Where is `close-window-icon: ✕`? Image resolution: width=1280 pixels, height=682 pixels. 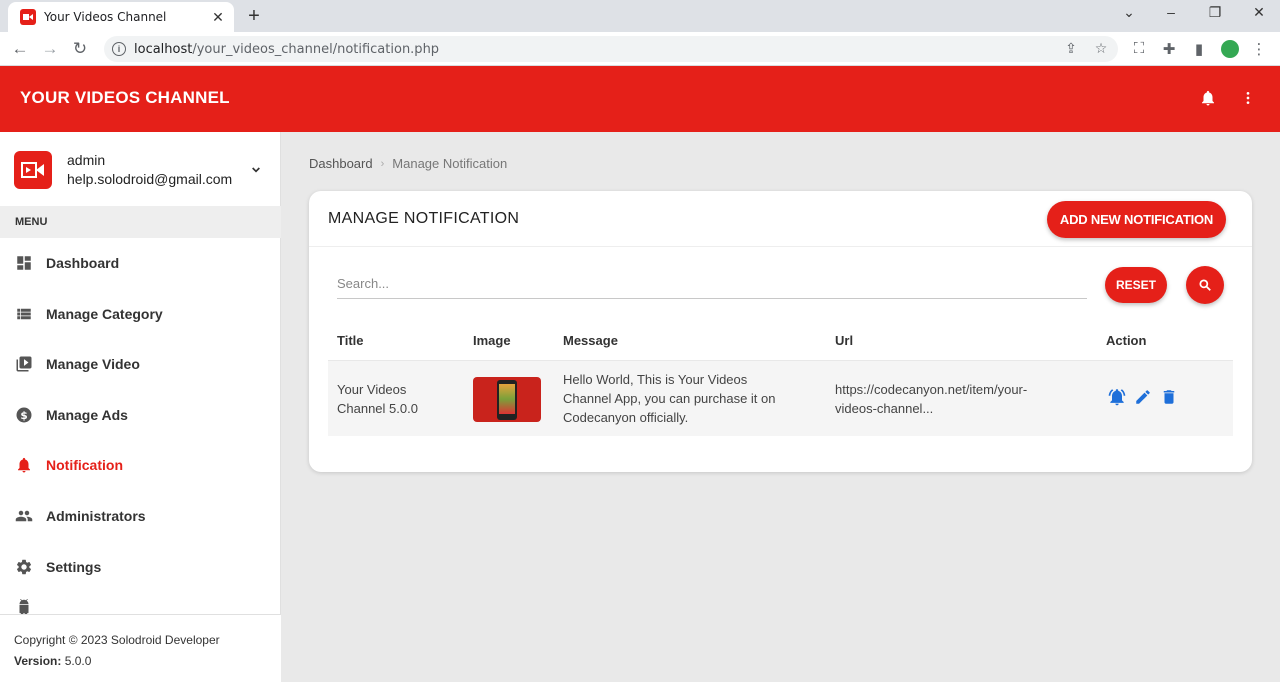 close-window-icon: ✕ is located at coordinates (1259, 12).